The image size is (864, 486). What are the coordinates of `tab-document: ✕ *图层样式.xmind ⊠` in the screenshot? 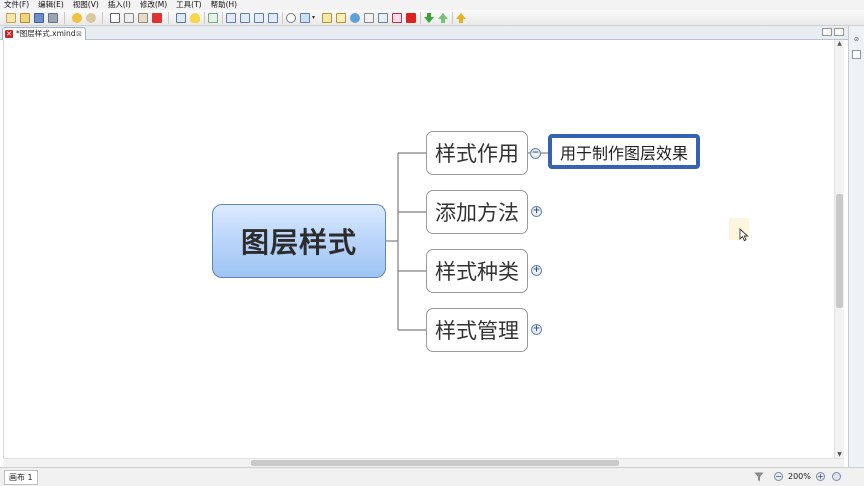 It's located at (44, 33).